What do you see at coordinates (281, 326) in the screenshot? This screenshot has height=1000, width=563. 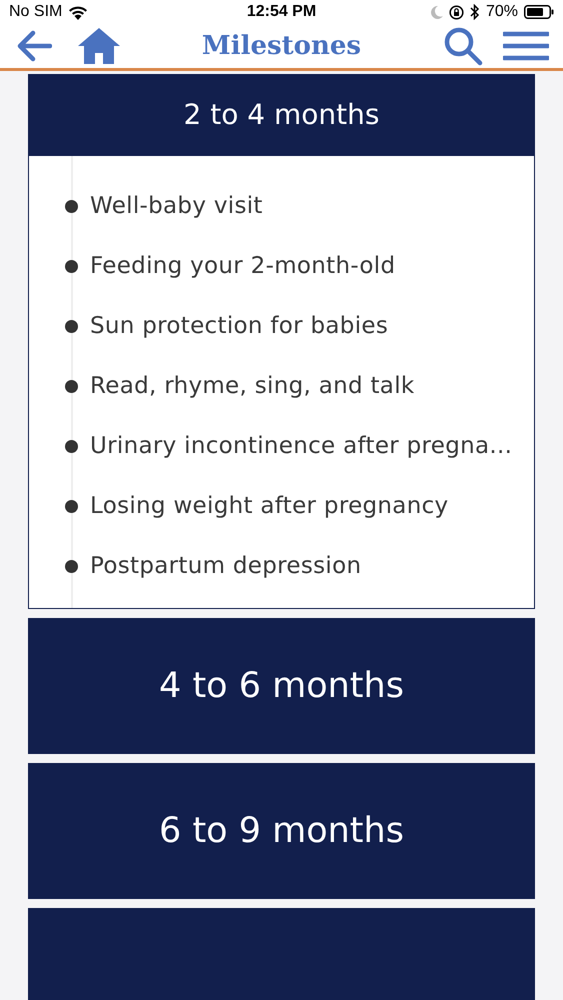 I see `milestone-link: Sun protection for babies` at bounding box center [281, 326].